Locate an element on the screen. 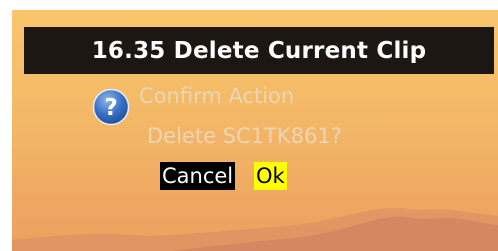  dialog-title: Confirm Action is located at coordinates (217, 96).